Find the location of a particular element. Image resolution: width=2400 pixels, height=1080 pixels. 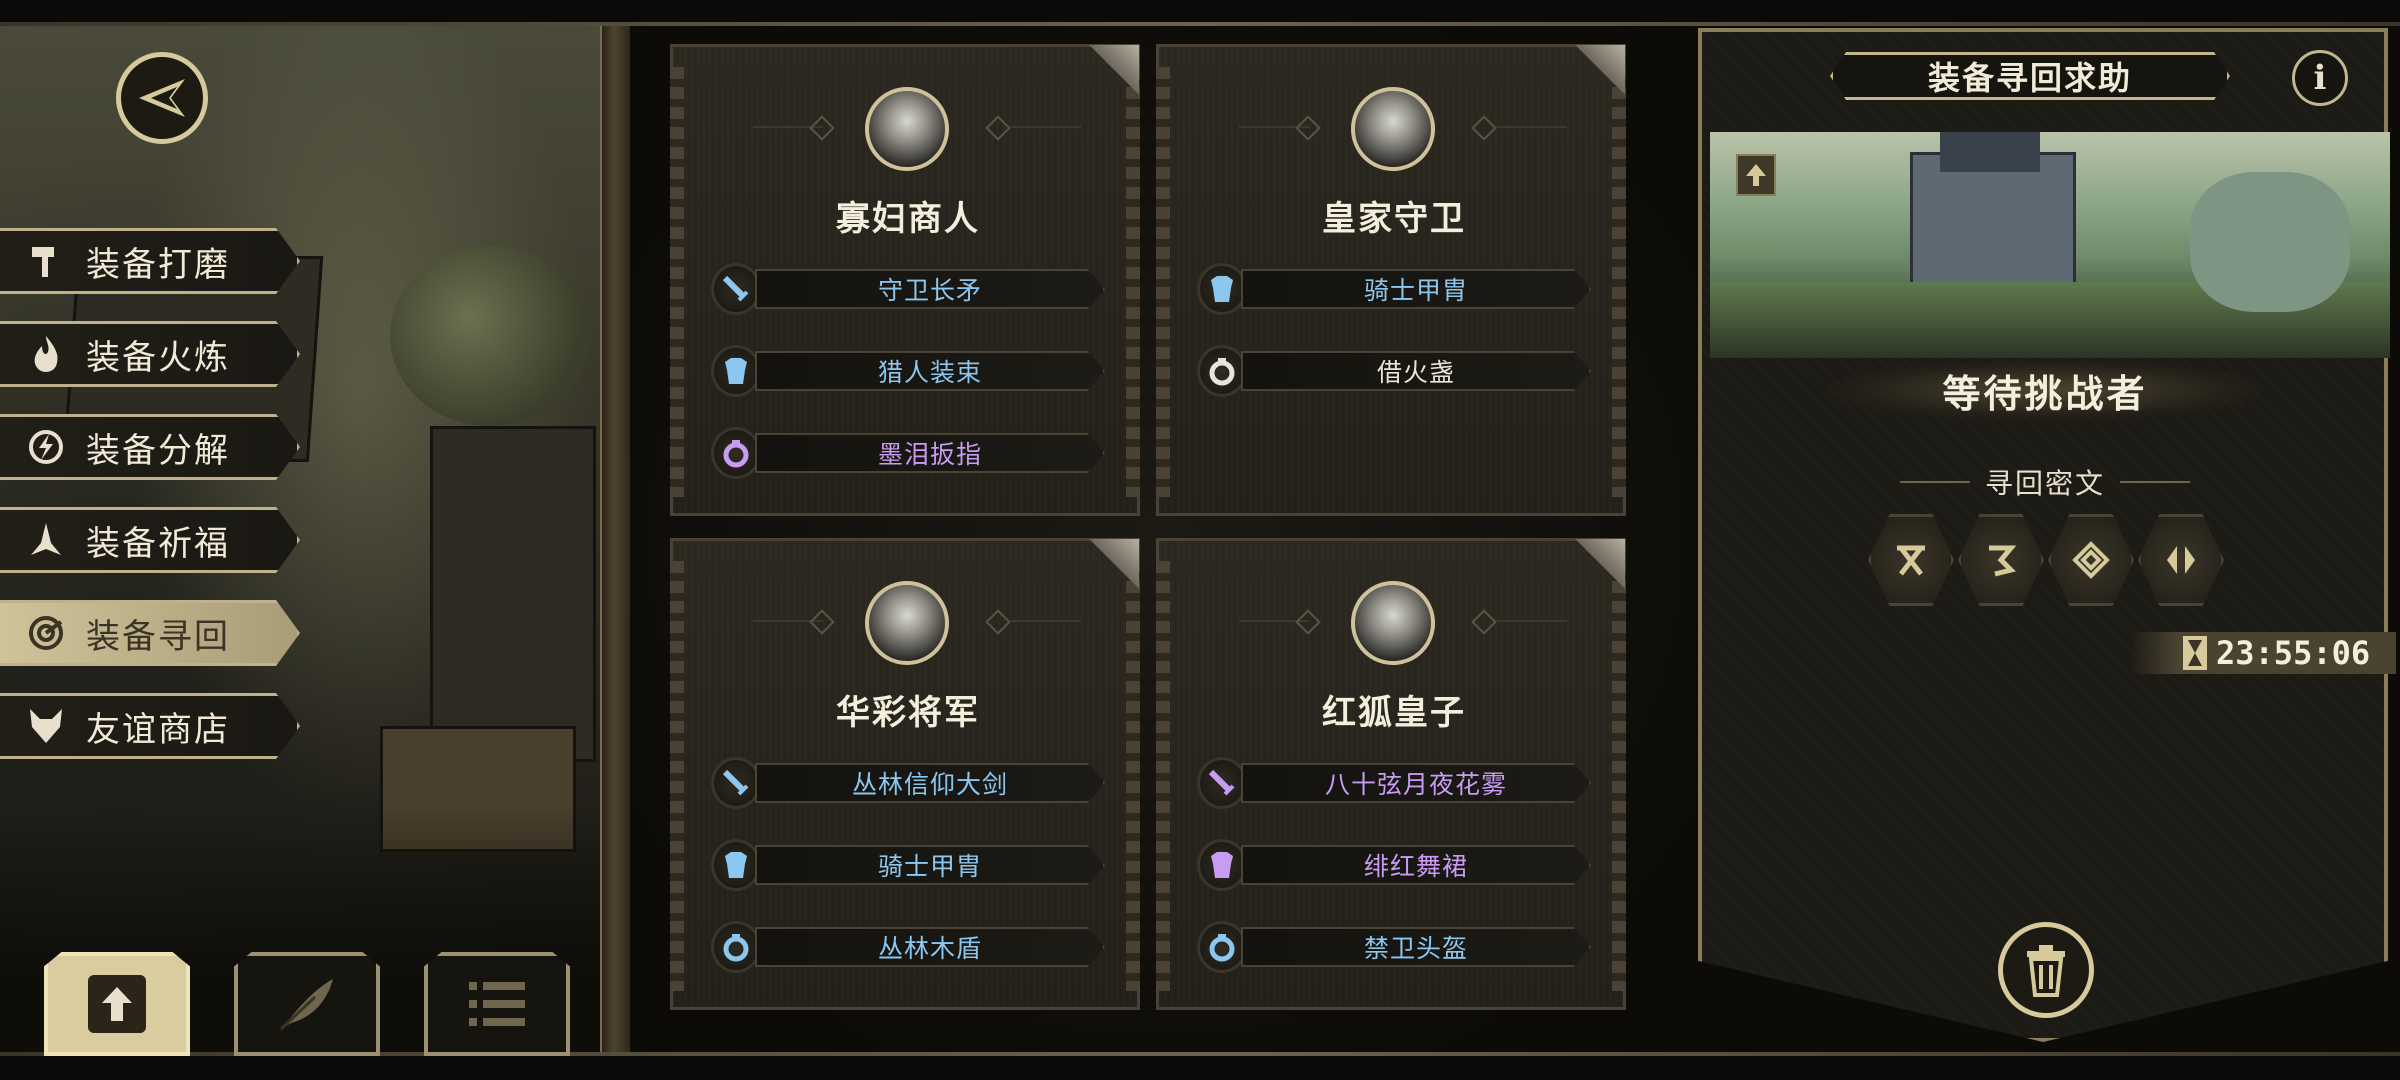

equipment-row: 守卫长矛 is located at coordinates (911, 289).